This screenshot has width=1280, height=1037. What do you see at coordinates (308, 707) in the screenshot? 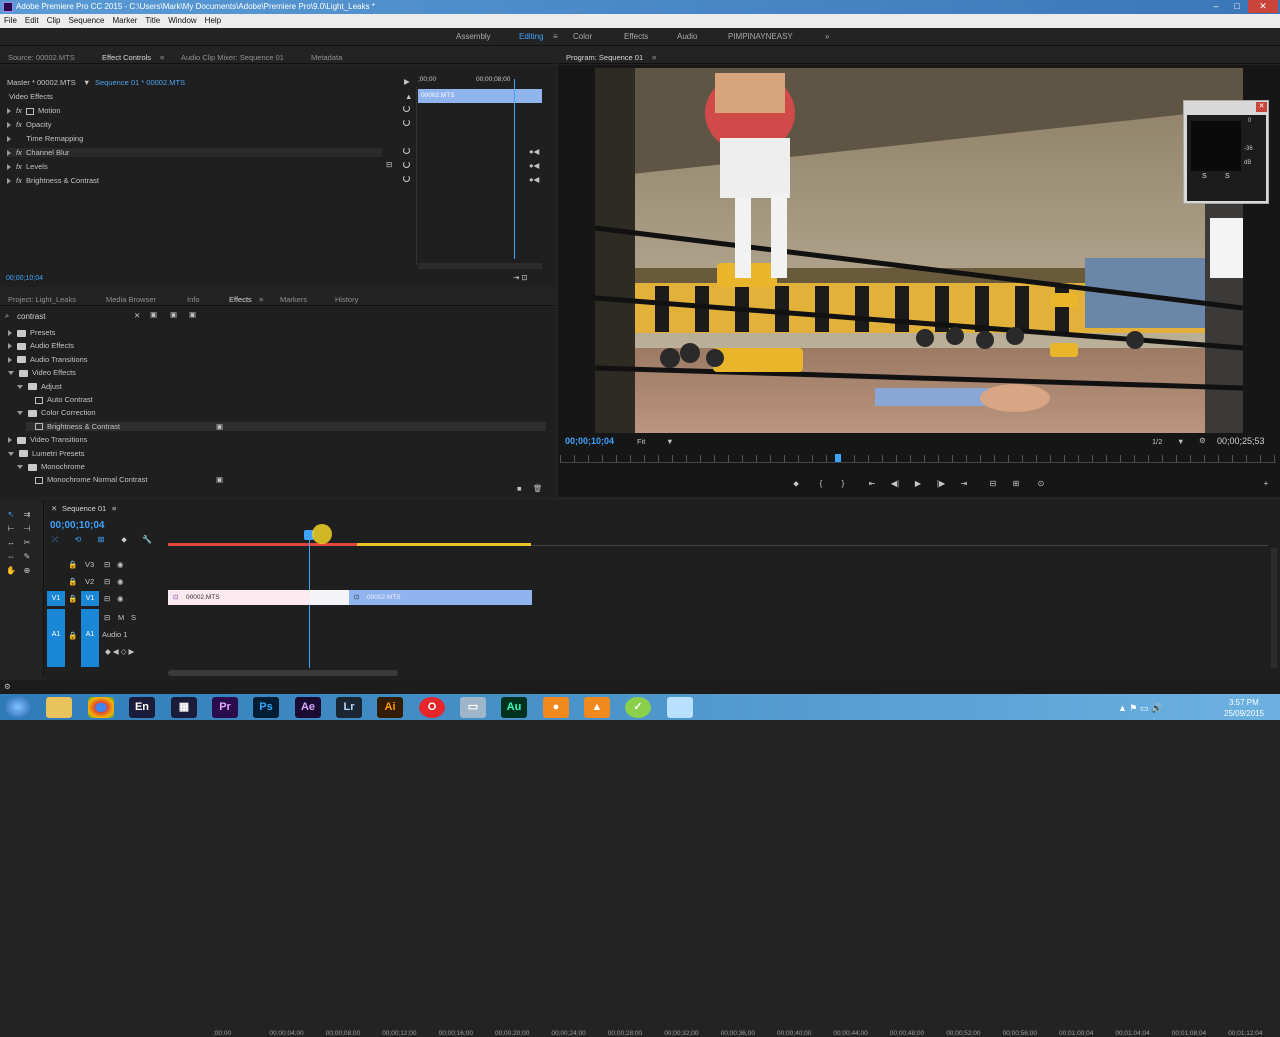
I see `after-effects-icon: Ae` at bounding box center [308, 707].